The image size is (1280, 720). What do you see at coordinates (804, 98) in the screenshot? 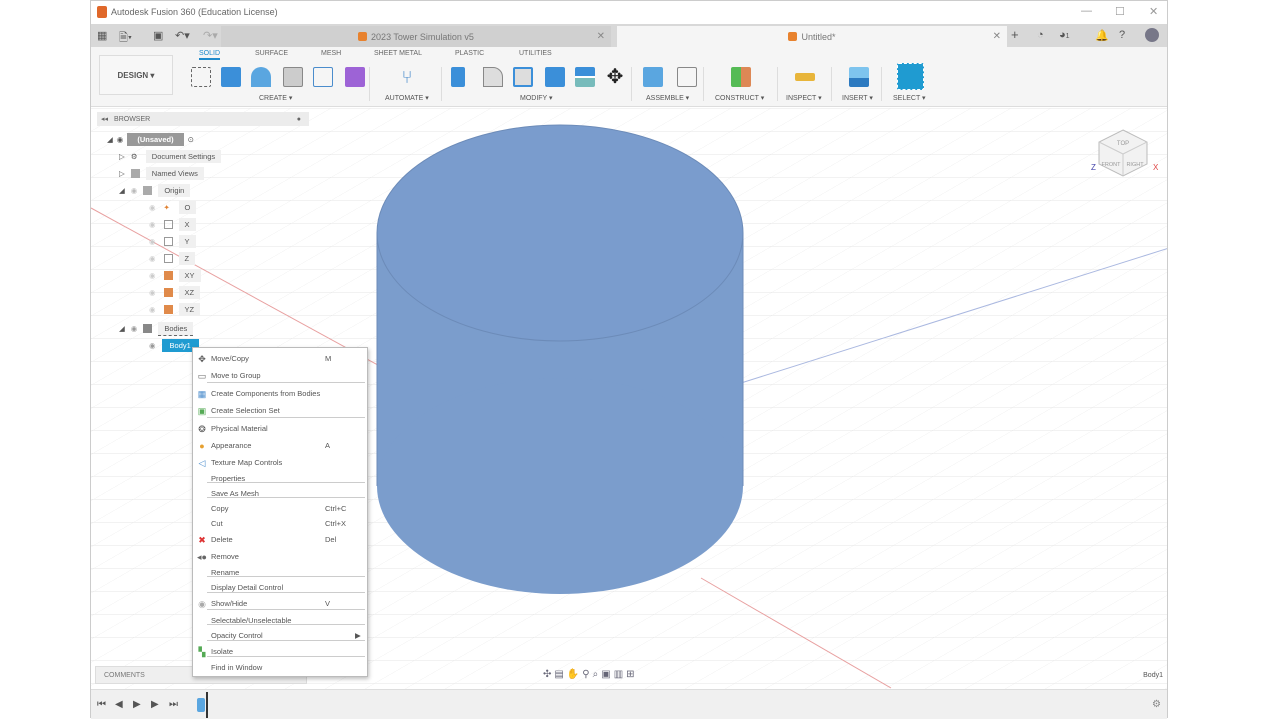
I see `inspect-menu: INSPECT ▾` at bounding box center [804, 98].